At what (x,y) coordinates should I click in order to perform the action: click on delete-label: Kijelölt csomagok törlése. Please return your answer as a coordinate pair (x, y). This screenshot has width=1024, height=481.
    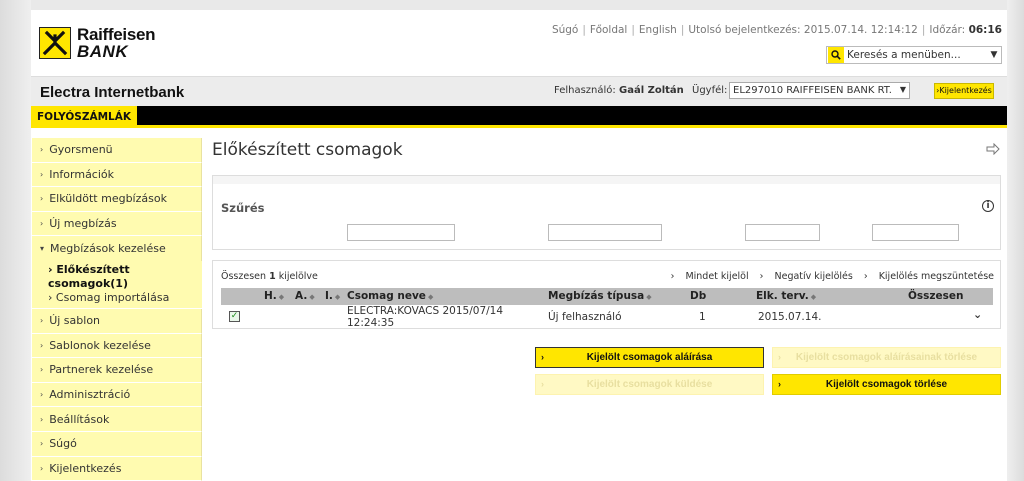
    Looking at the image, I should click on (886, 384).